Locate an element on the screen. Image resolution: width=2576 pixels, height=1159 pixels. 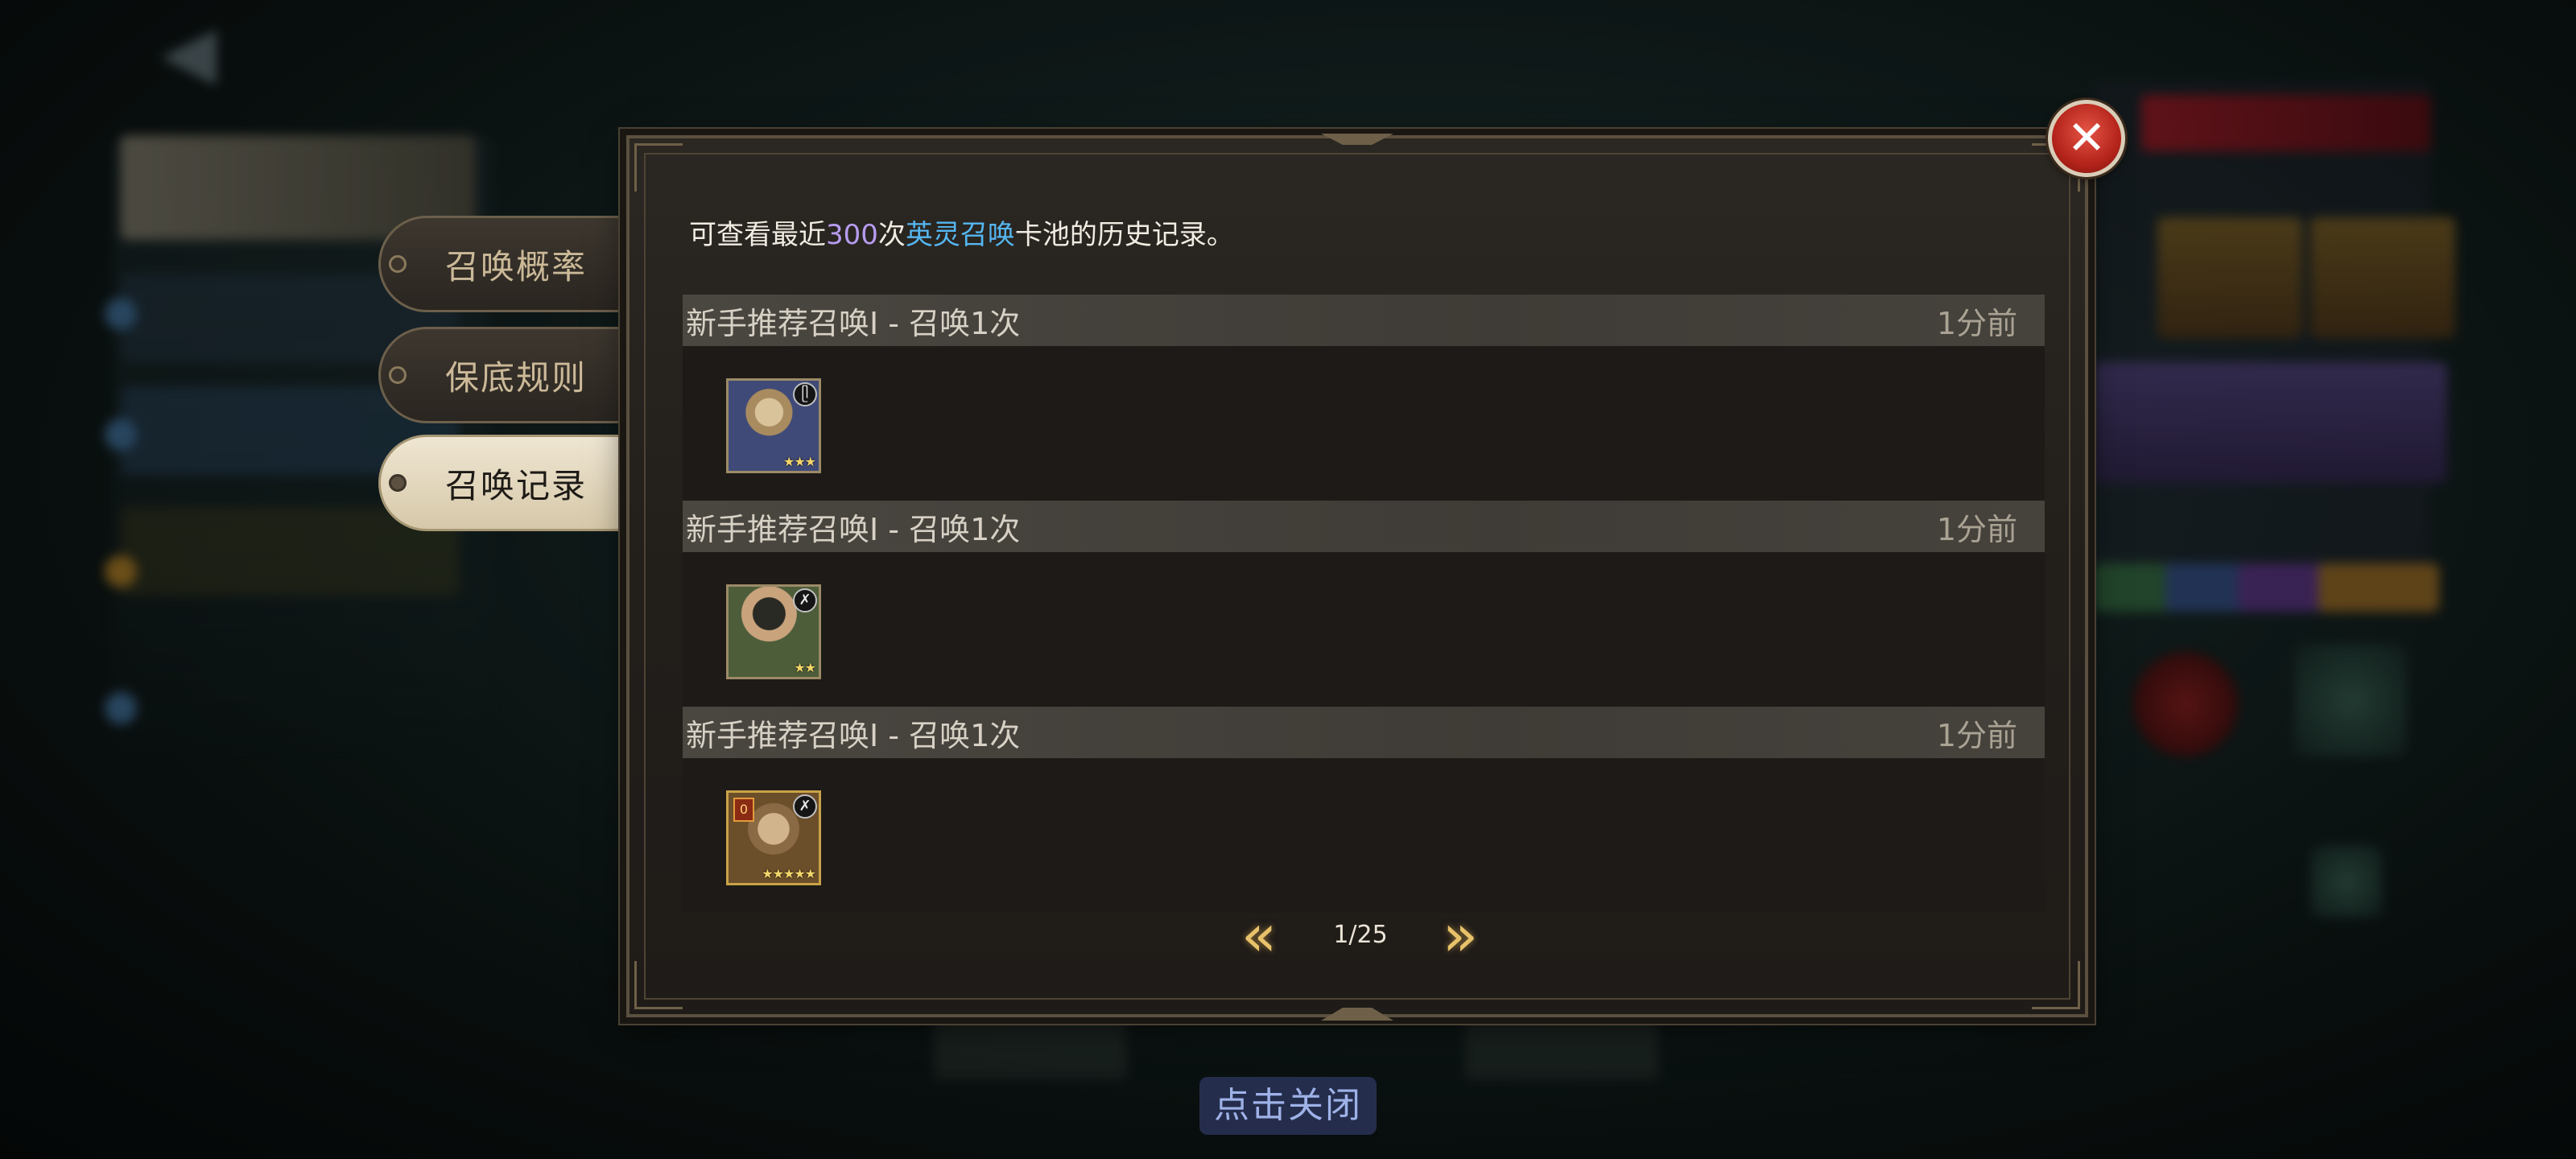
double-chevron-right-icon: » is located at coordinates (1460, 936).